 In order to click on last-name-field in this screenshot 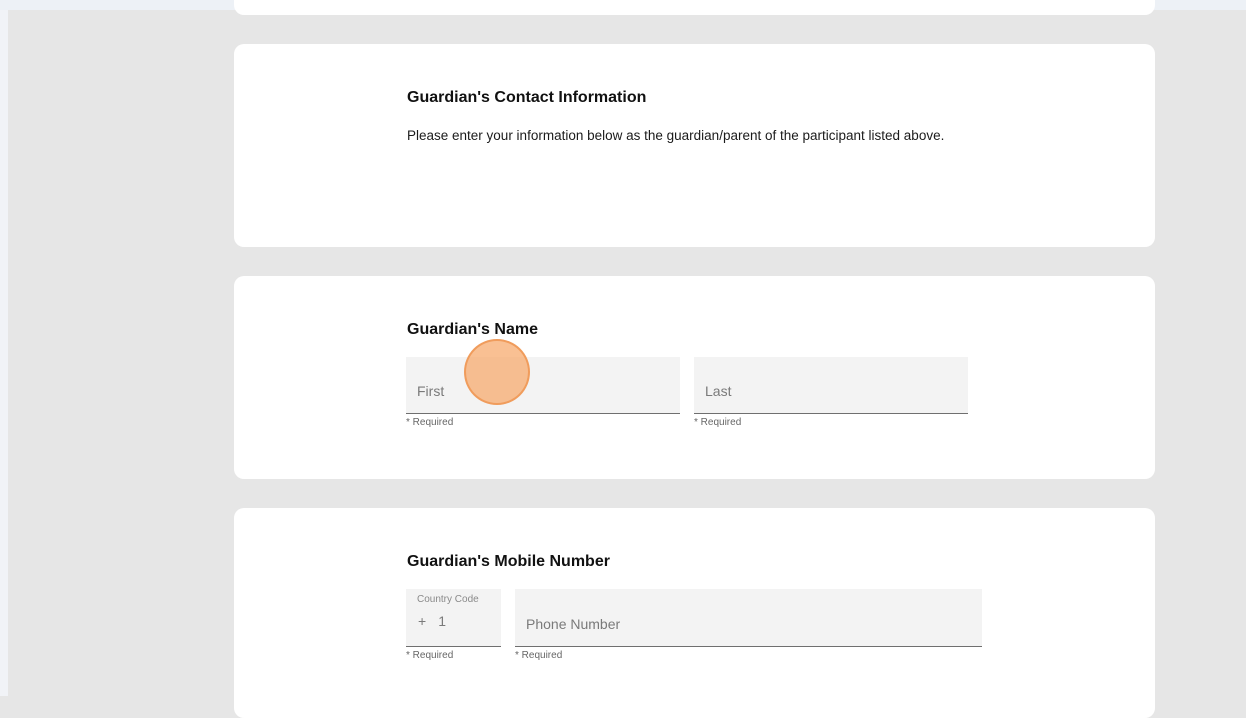, I will do `click(831, 385)`.